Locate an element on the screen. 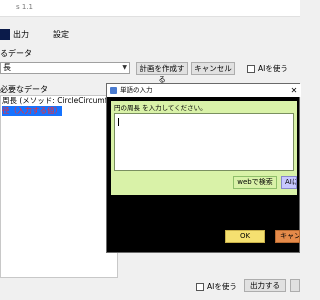 The height and width of the screenshot is (300, 320). text-caret is located at coordinates (118, 122).